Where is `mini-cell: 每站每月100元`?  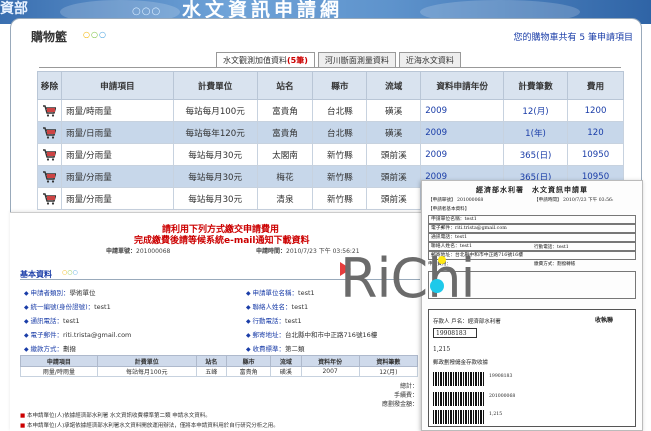
mini-cell: 每站每月100元 is located at coordinates (146, 371).